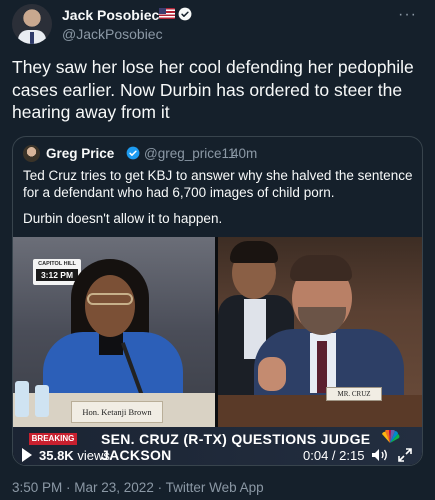 The height and width of the screenshot is (500, 435). What do you see at coordinates (32, 38) in the screenshot?
I see `avatar-tie` at bounding box center [32, 38].